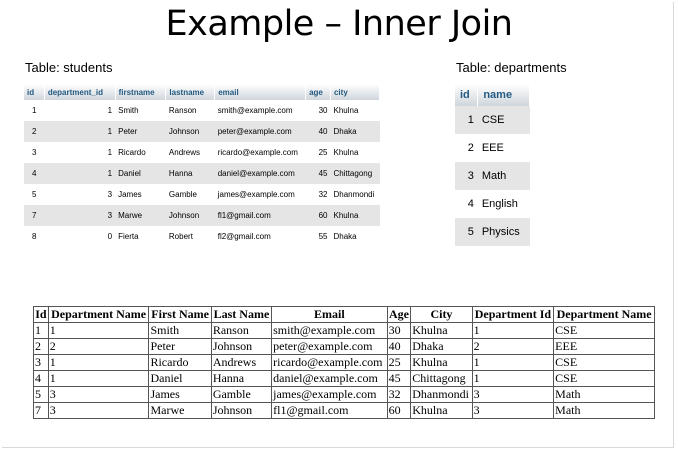 This screenshot has width=678, height=452. Describe the element at coordinates (492, 204) in the screenshot. I see `departments-row: 4 English` at that location.